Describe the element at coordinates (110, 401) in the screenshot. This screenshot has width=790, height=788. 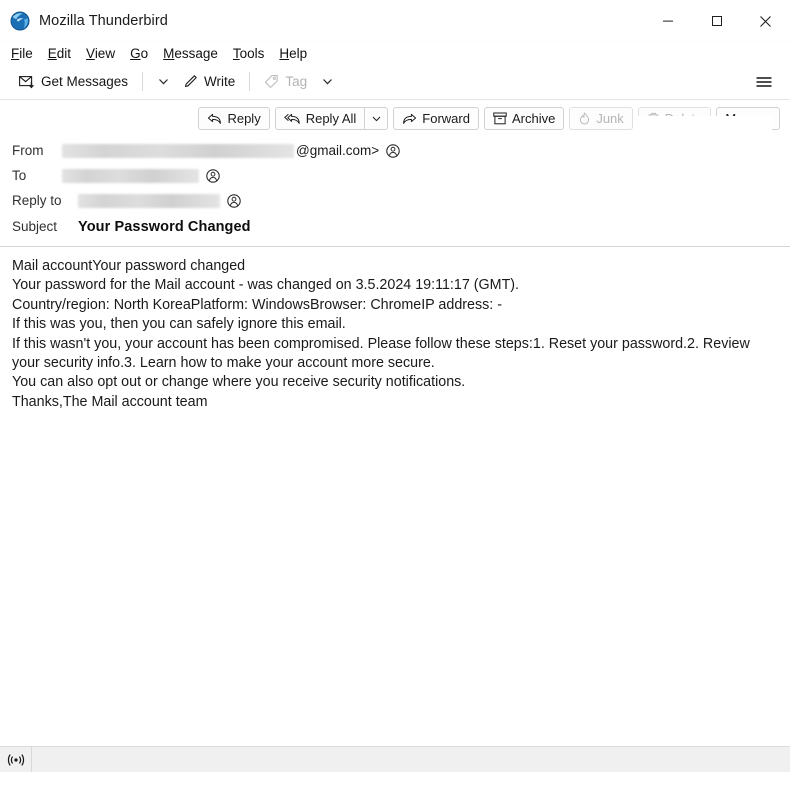
I see `body-line: Thanks,The Mail account team` at that location.